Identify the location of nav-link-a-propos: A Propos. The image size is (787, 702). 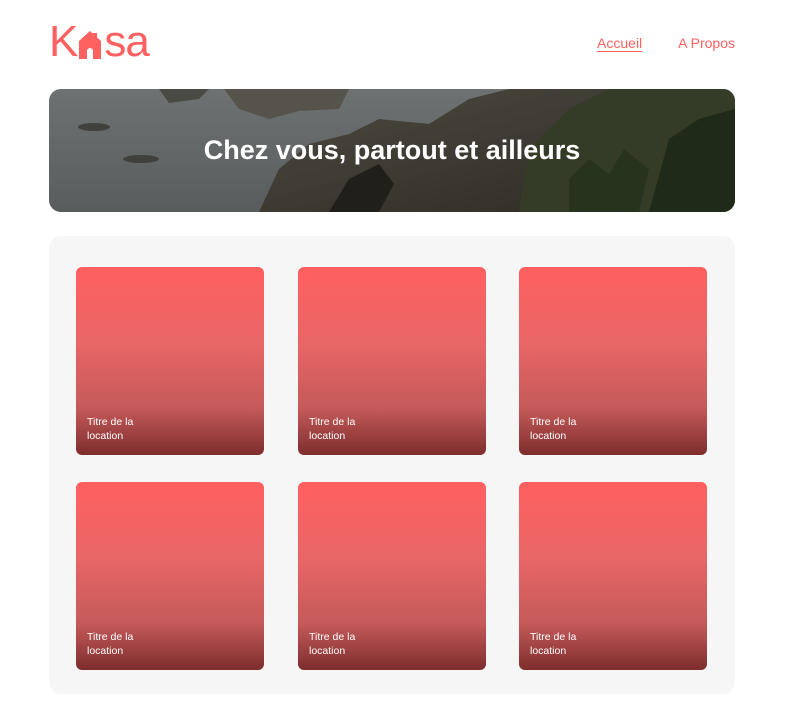
(706, 43).